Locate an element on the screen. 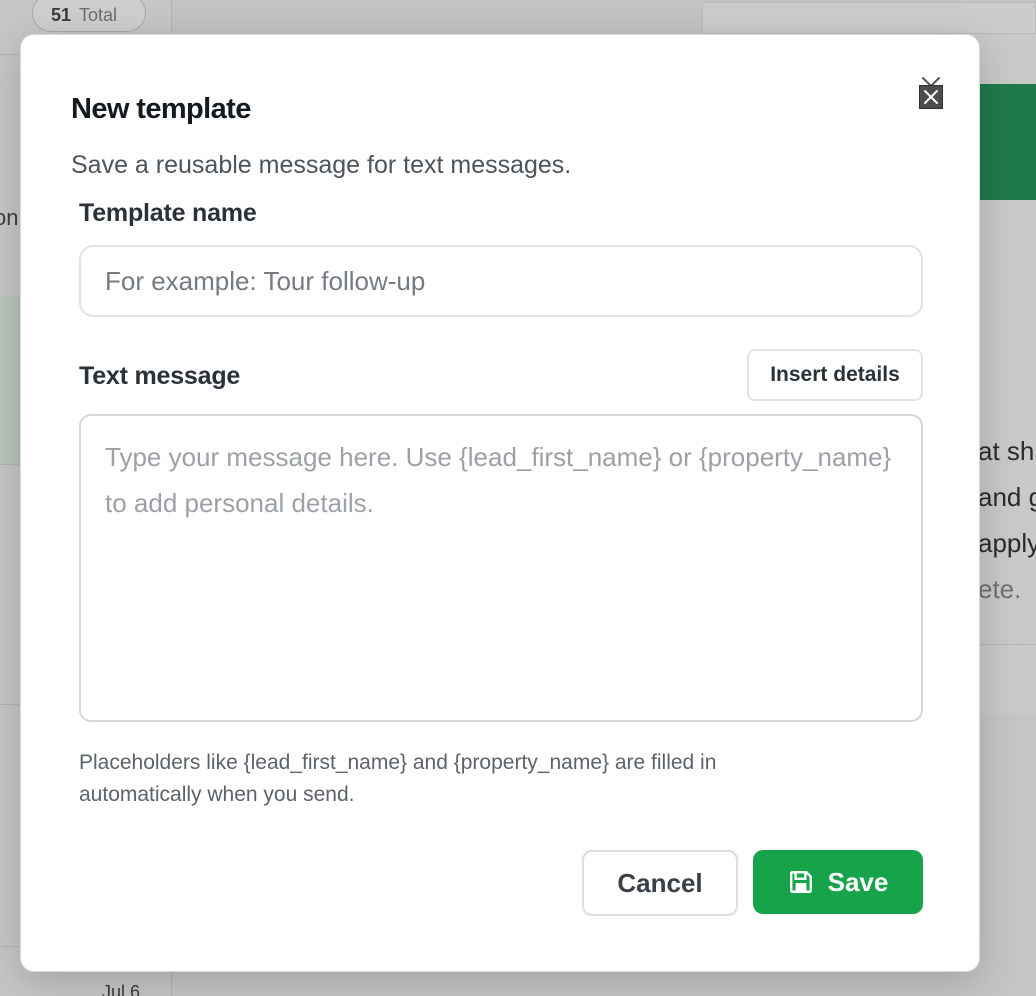 The width and height of the screenshot is (1036, 996). insert-details-button: Insert details is located at coordinates (835, 375).